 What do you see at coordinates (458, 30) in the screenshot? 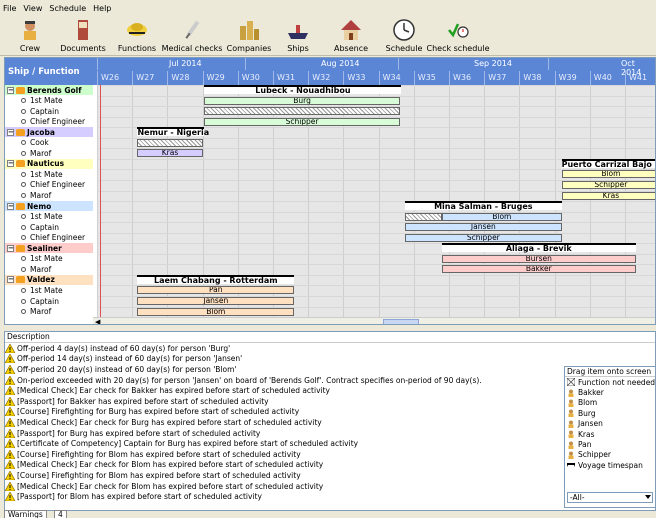
I see `check-schedule-icon` at bounding box center [458, 30].